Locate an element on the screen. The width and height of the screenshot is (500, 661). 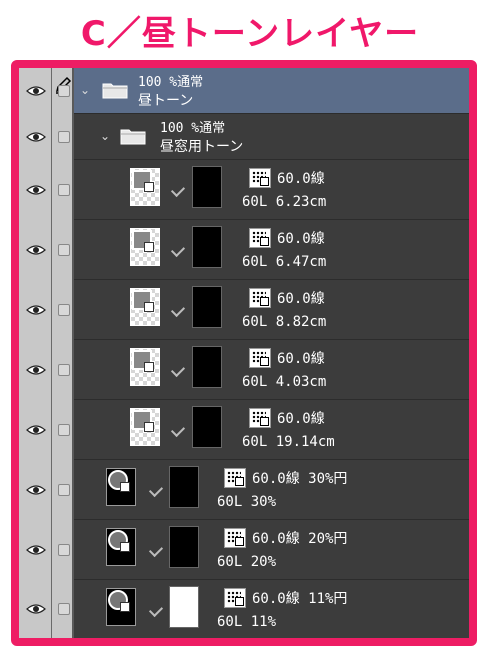
folder-name: 昼窓用トーン is located at coordinates (202, 147).